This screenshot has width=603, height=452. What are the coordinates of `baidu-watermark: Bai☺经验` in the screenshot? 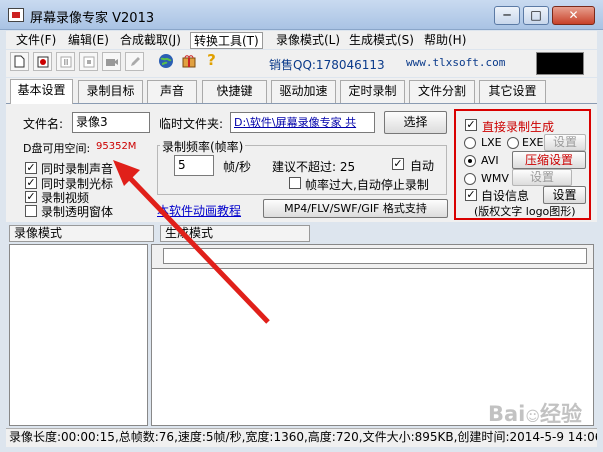 It's located at (535, 414).